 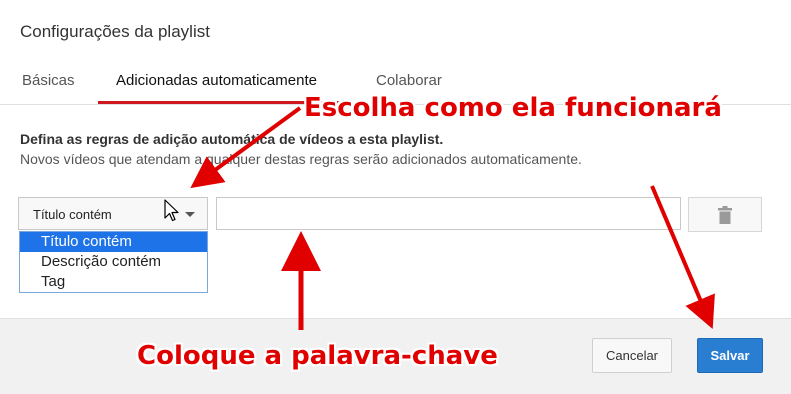 What do you see at coordinates (190, 214) in the screenshot?
I see `caret-down-icon` at bounding box center [190, 214].